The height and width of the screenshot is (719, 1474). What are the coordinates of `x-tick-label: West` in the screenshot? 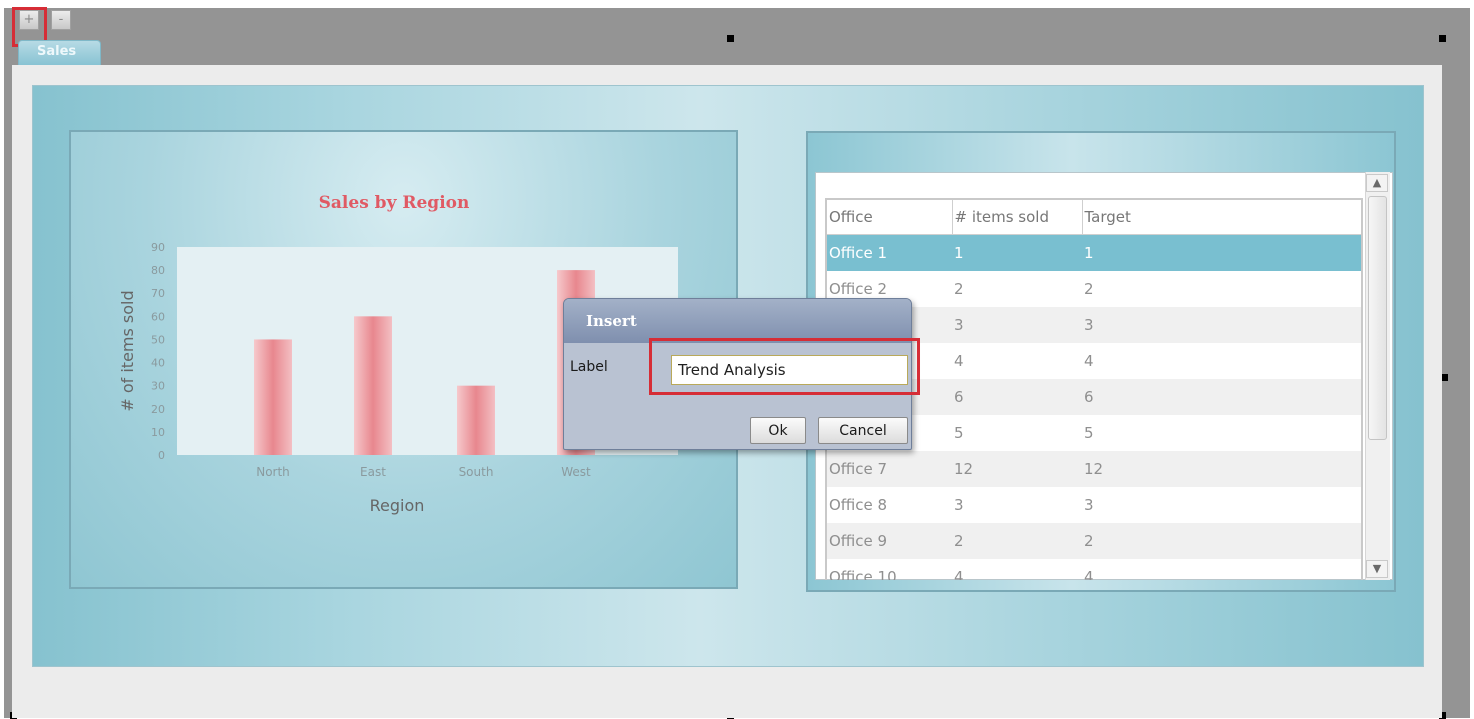 It's located at (576, 472).